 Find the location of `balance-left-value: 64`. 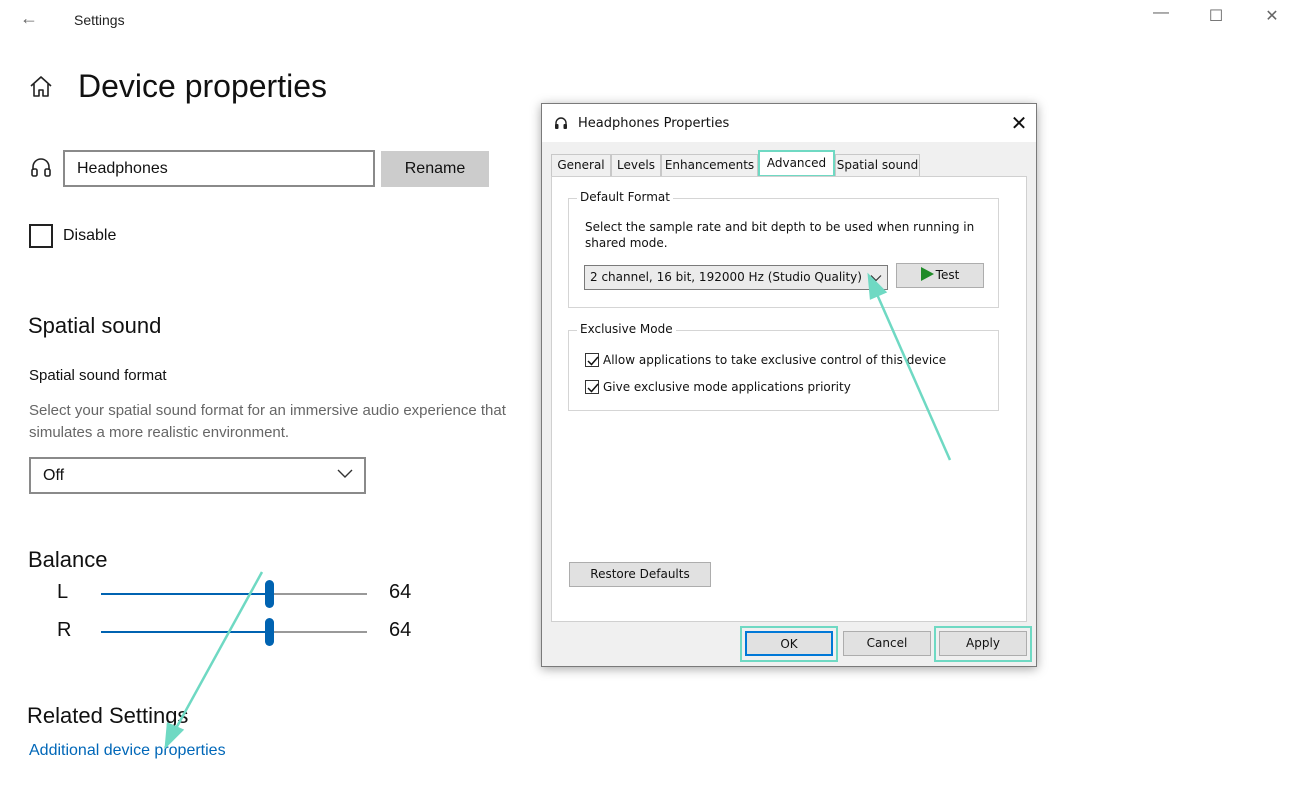

balance-left-value: 64 is located at coordinates (400, 592).